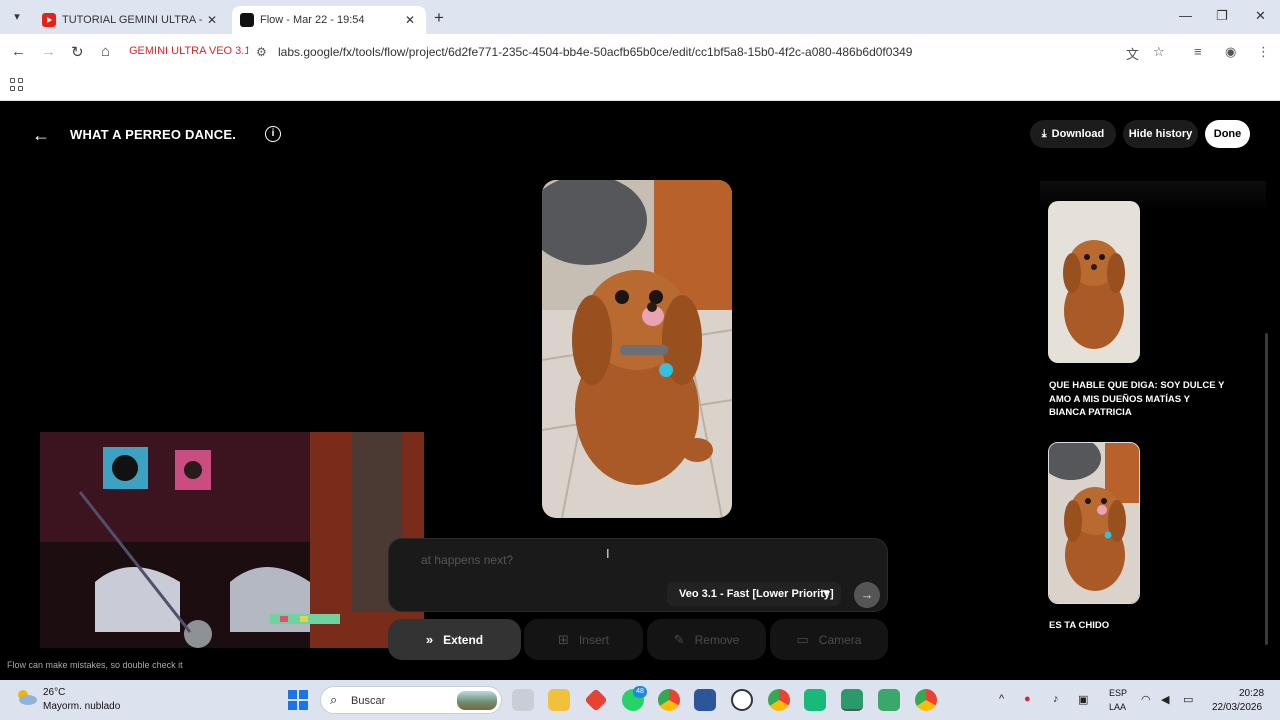 The height and width of the screenshot is (720, 1280). Describe the element at coordinates (669, 700) in the screenshot. I see `chrome-icon` at that location.